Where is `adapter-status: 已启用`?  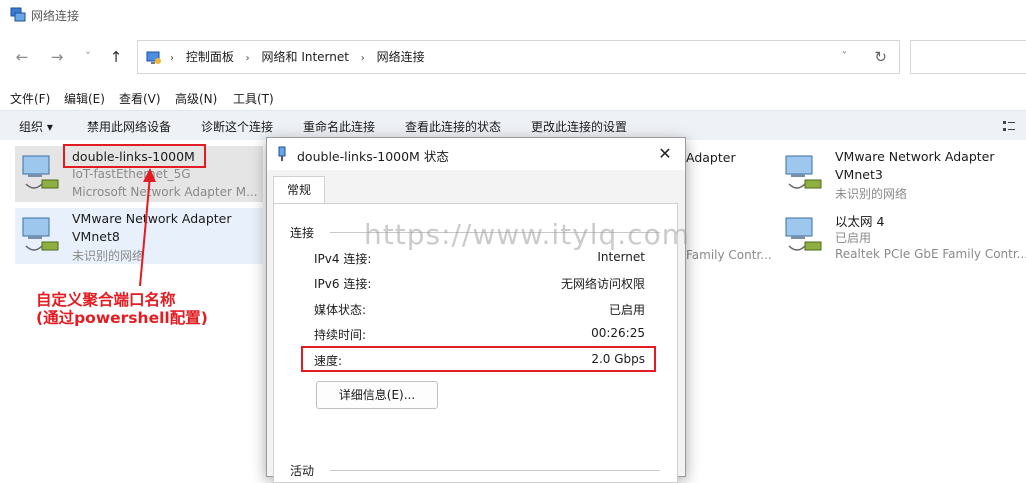 adapter-status: 已启用 is located at coordinates (853, 238).